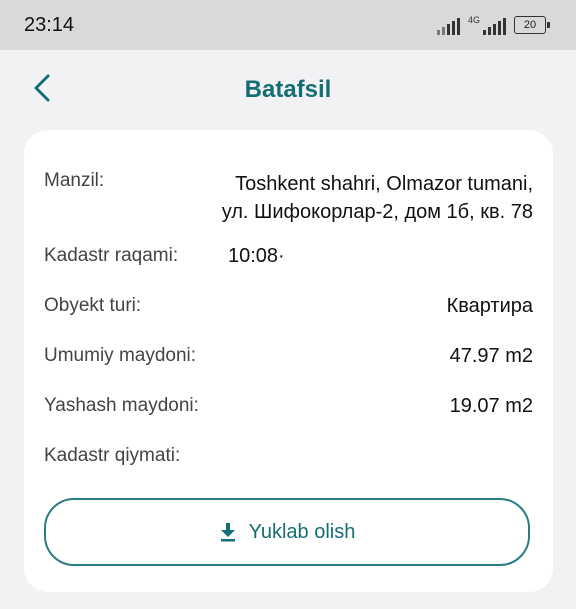 This screenshot has height=609, width=576. What do you see at coordinates (532, 25) in the screenshot?
I see `battery-icon: 20` at bounding box center [532, 25].